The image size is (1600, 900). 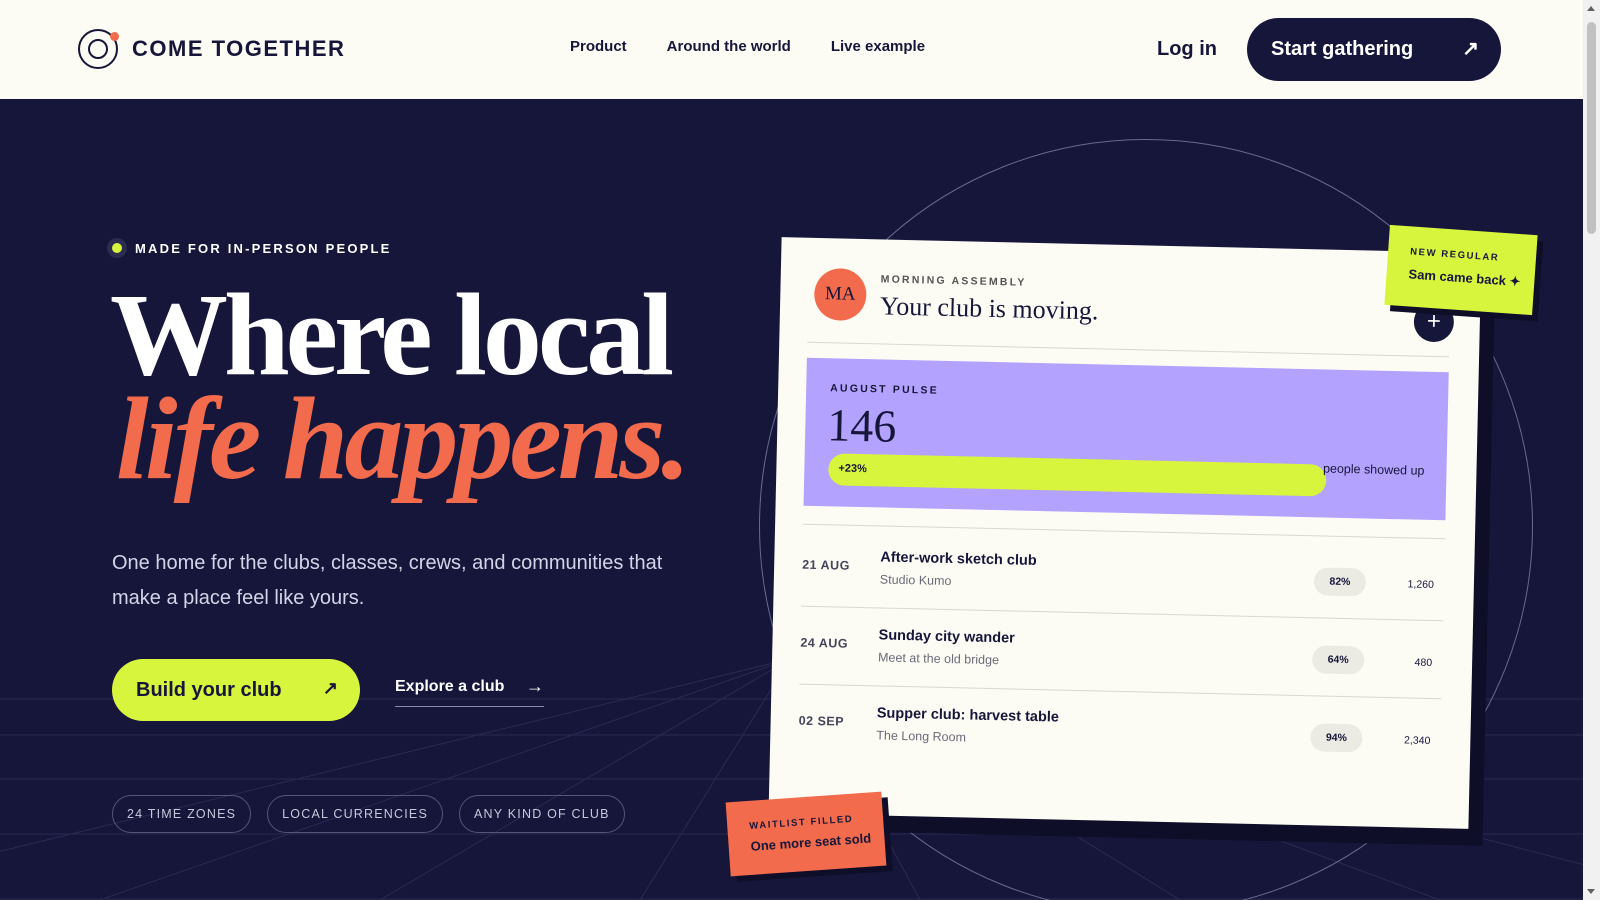 I want to click on pulse-label: people showed up, so click(x=1373, y=469).